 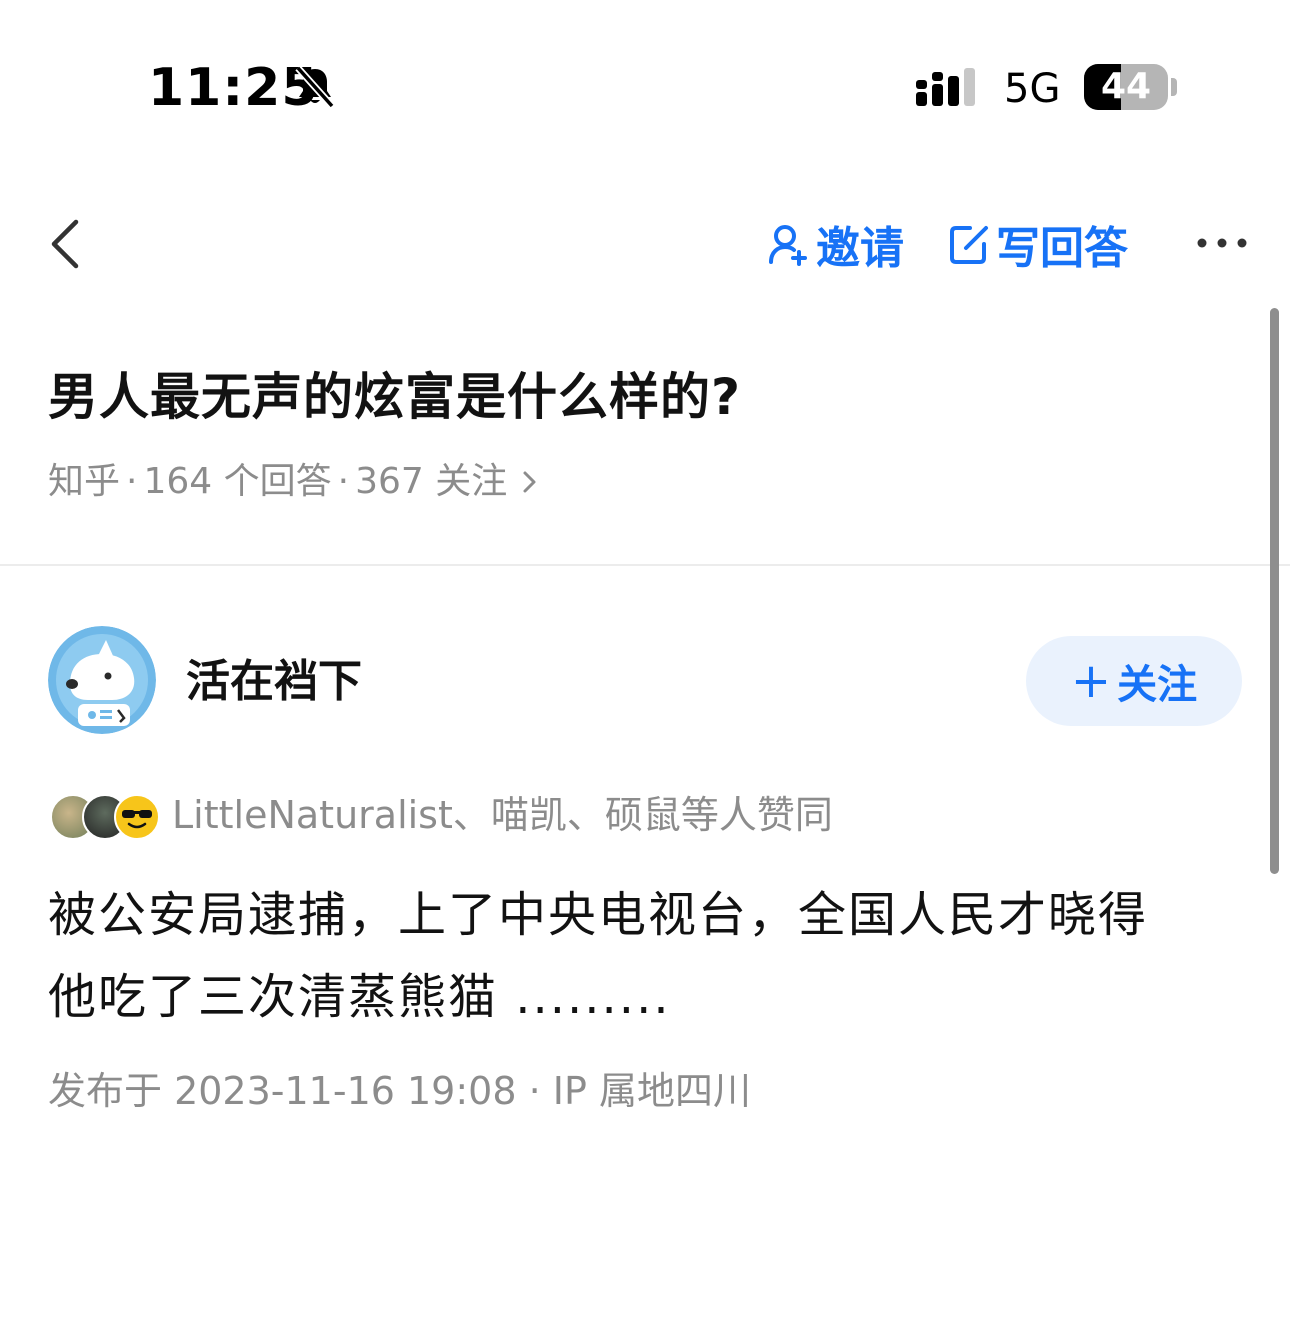 What do you see at coordinates (969, 245) in the screenshot?
I see `edit-icon` at bounding box center [969, 245].